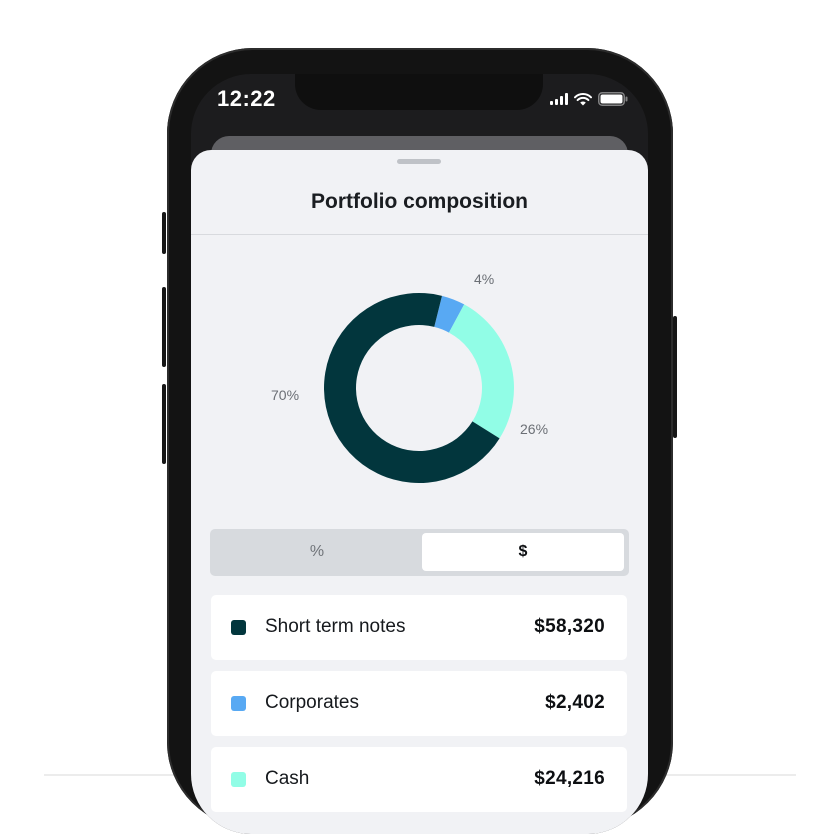 The width and height of the screenshot is (840, 834). Describe the element at coordinates (675, 377) in the screenshot. I see `power-button` at that location.